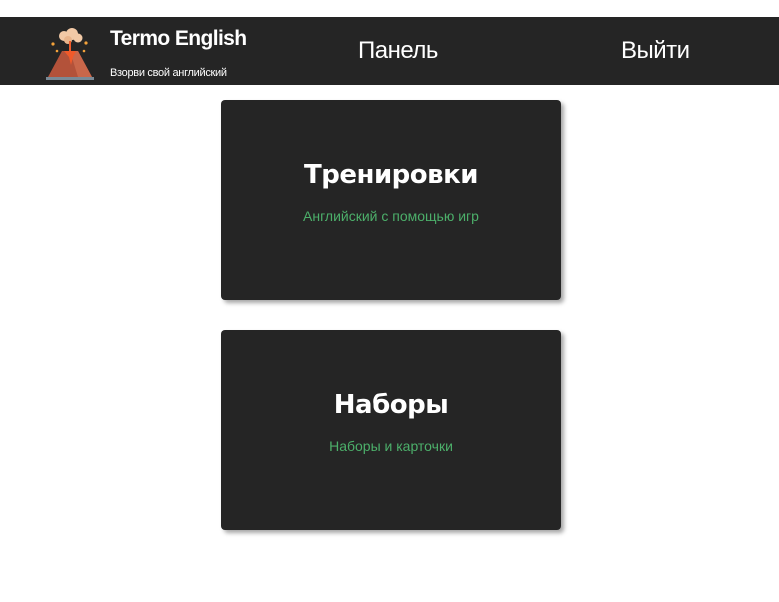 This screenshot has width=779, height=602. Describe the element at coordinates (391, 446) in the screenshot. I see `card-subtitle: Наборы и карточки` at that location.